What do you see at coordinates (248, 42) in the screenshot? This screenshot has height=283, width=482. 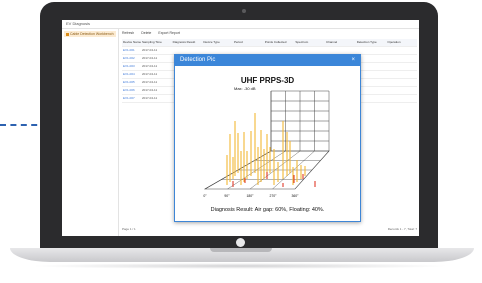 I see `table-header-cell: Period` at bounding box center [248, 42].